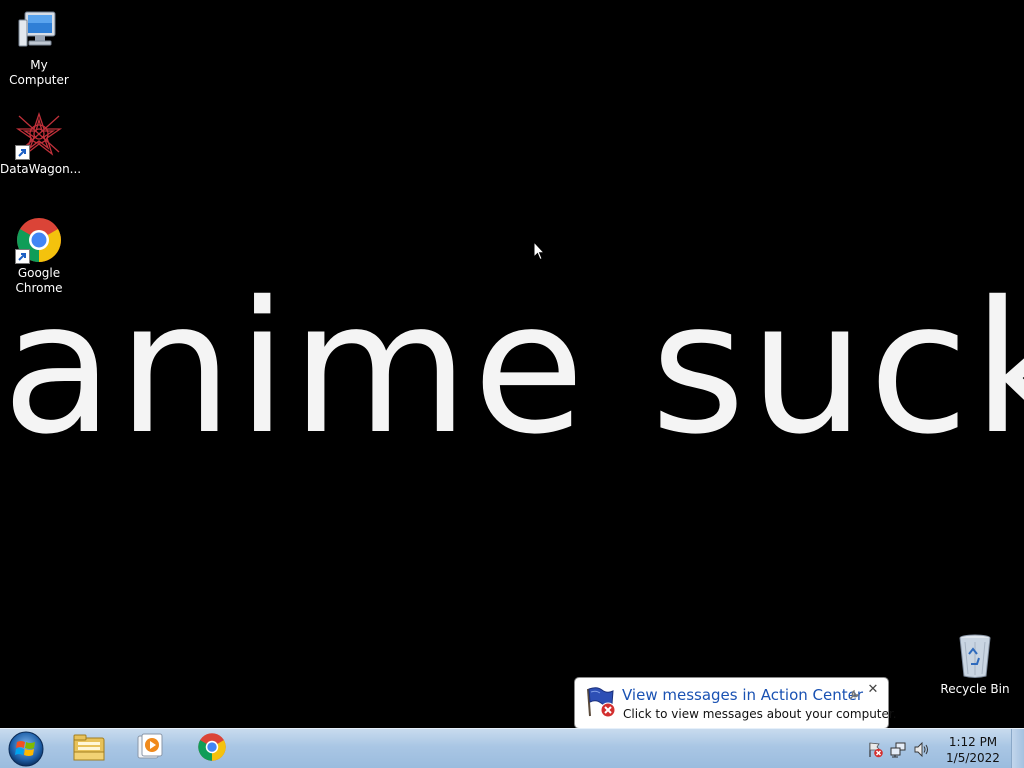 Image resolution: width=1024 pixels, height=768 pixels. I want to click on volume-icon, so click(921, 749).